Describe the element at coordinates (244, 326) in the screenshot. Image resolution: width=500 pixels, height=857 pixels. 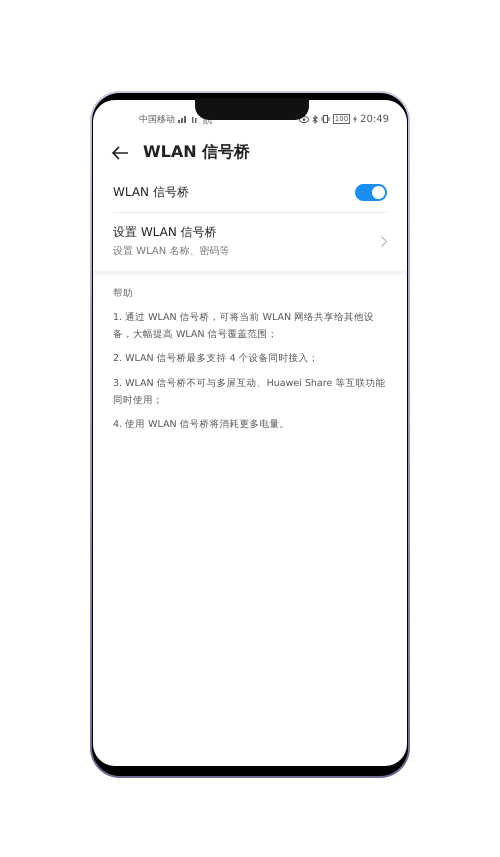
I see `help-text: 1. 通过 WLAN 信号桥，可将当前 WLAN 网络共享给其他设备，大幅提高 WLAN 信号覆盖范围；` at that location.